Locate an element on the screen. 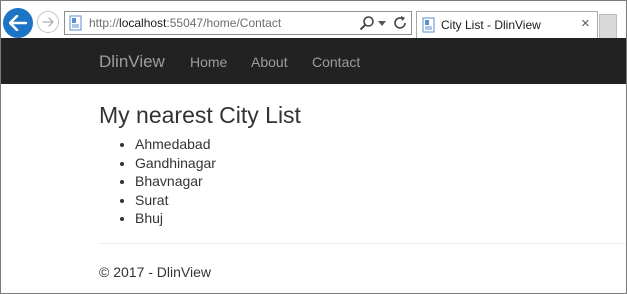 The image size is (627, 294). back-button is located at coordinates (18, 23).